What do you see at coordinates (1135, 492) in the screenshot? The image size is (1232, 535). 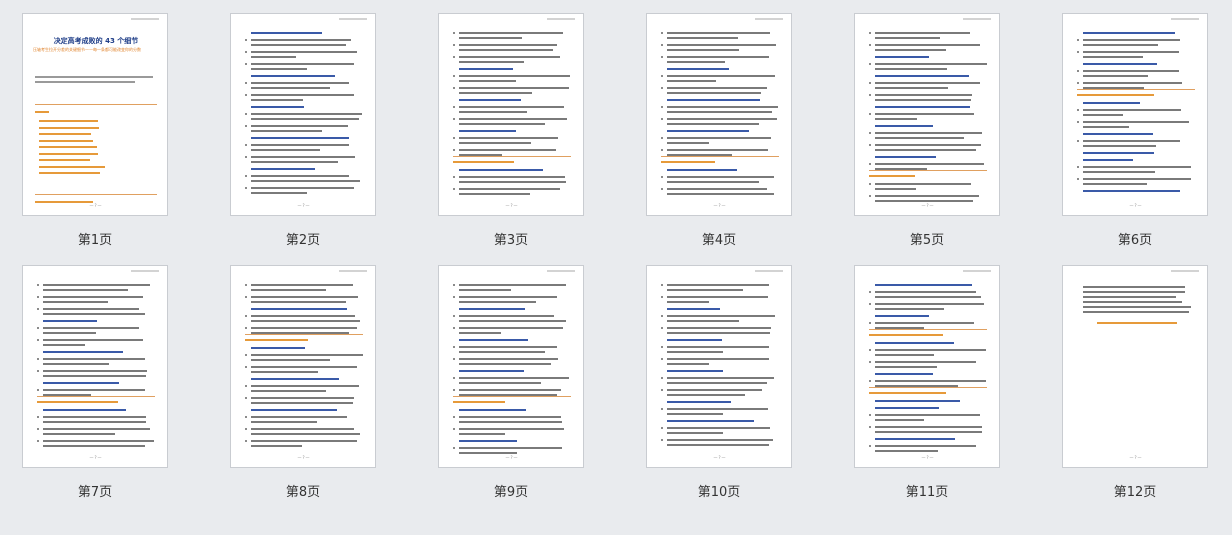 I see `page-number-label: 第12页` at bounding box center [1135, 492].